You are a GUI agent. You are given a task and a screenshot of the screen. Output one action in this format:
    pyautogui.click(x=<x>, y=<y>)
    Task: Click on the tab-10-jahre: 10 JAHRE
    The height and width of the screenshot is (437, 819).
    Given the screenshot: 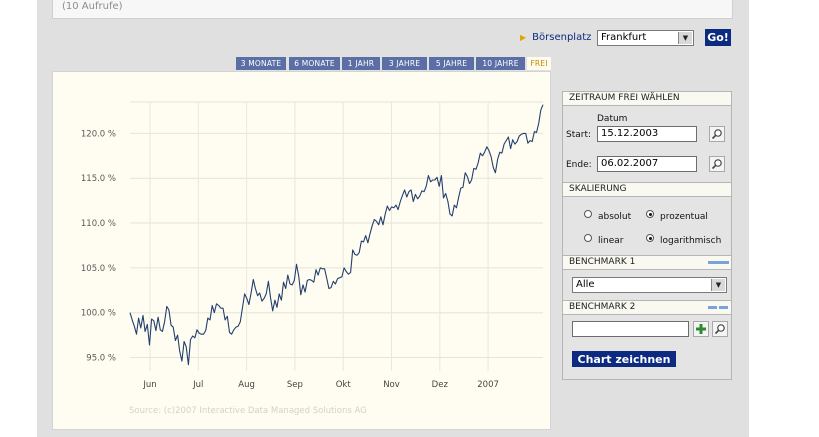 What is the action you would take?
    pyautogui.click(x=500, y=63)
    